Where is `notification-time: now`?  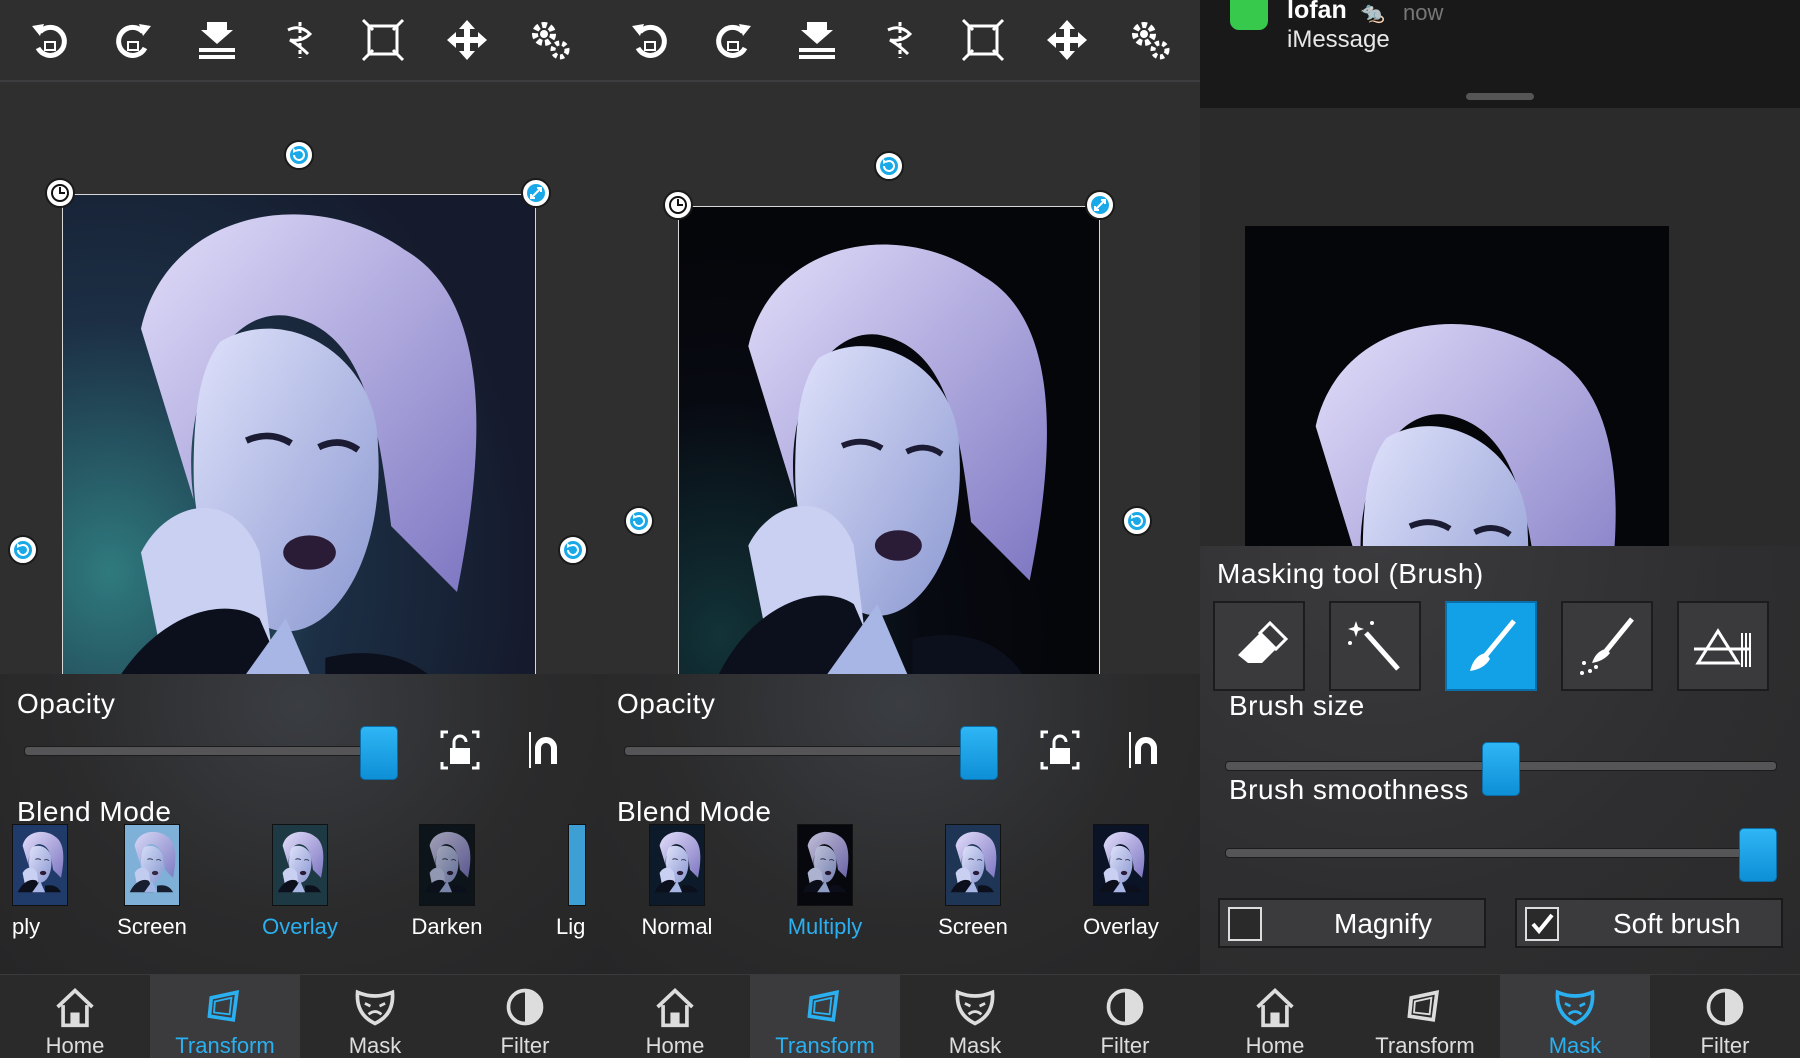
notification-time: now is located at coordinates (1423, 12).